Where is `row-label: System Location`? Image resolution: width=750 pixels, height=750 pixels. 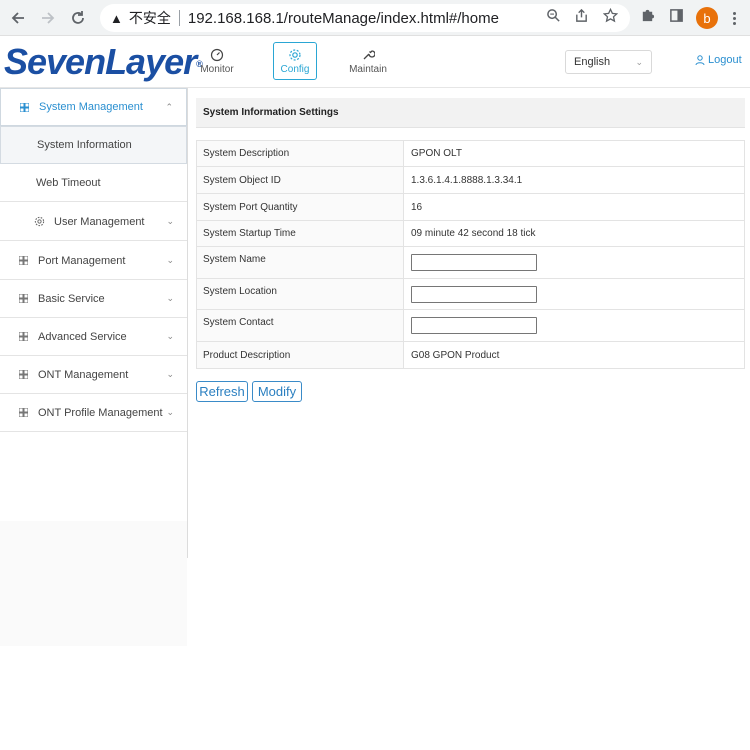 row-label: System Location is located at coordinates (300, 294).